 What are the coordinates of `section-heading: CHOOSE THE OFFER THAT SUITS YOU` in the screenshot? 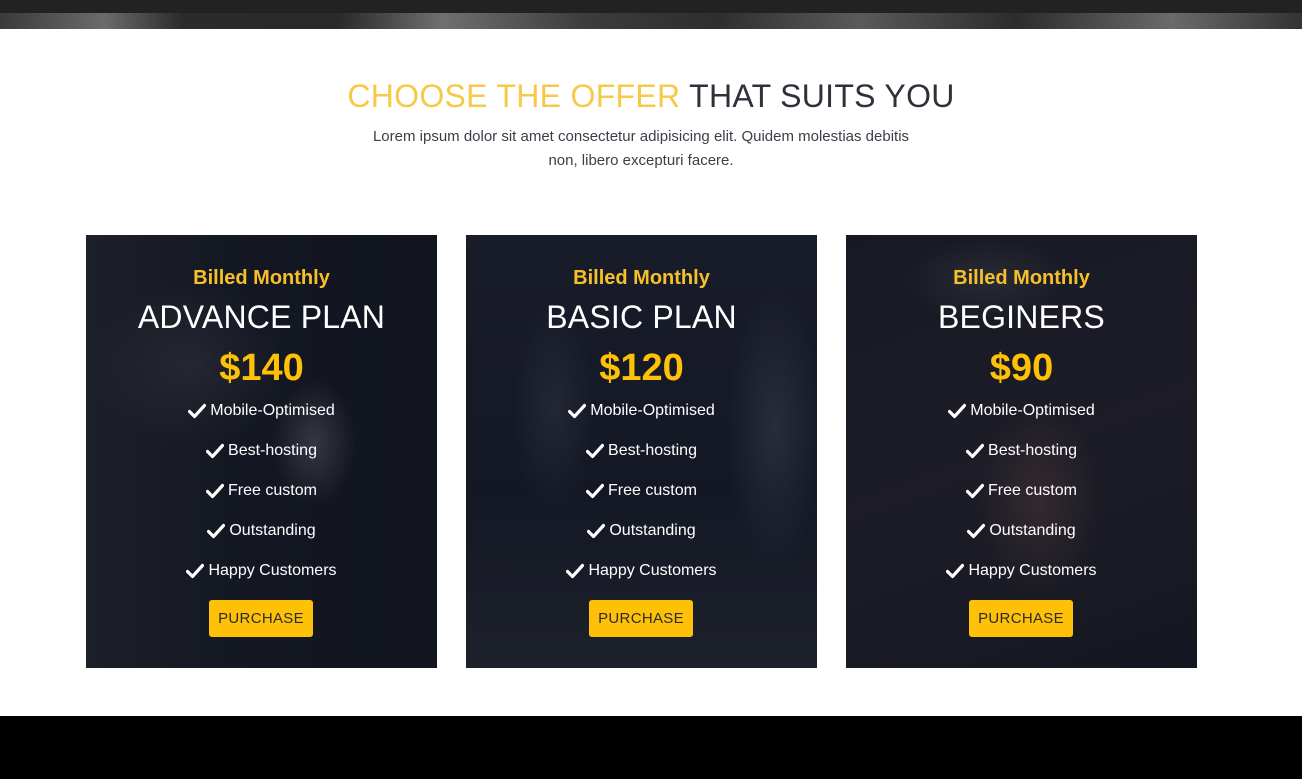 It's located at (651, 96).